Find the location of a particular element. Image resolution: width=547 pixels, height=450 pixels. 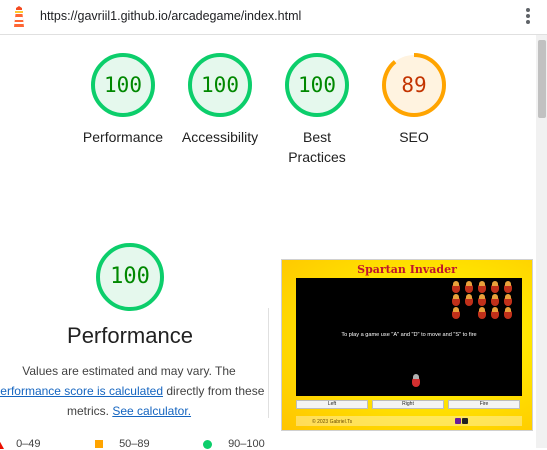

section-divider is located at coordinates (268, 363).